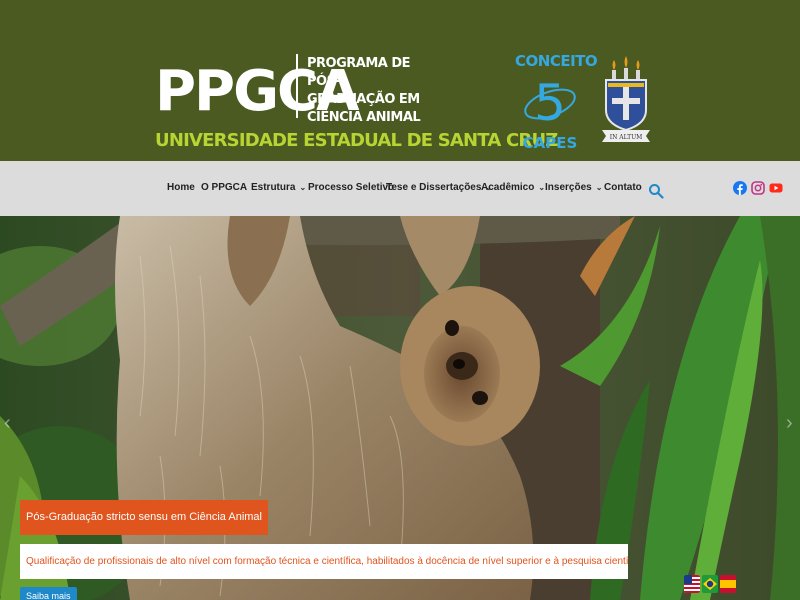  What do you see at coordinates (356, 140) in the screenshot?
I see `university-name: UNIVERSIDADE ESTADUAL DE SANTA CRUZ` at bounding box center [356, 140].